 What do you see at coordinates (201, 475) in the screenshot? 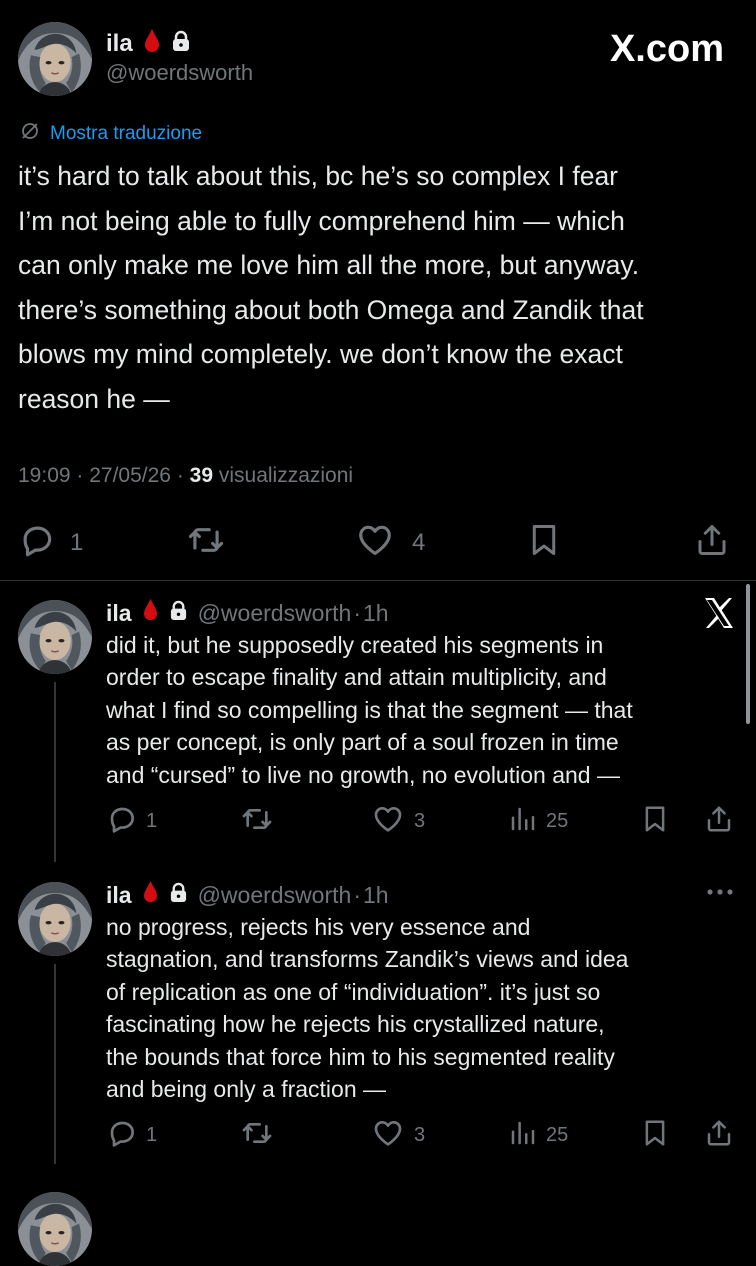
I see `views-count: 39` at bounding box center [201, 475].